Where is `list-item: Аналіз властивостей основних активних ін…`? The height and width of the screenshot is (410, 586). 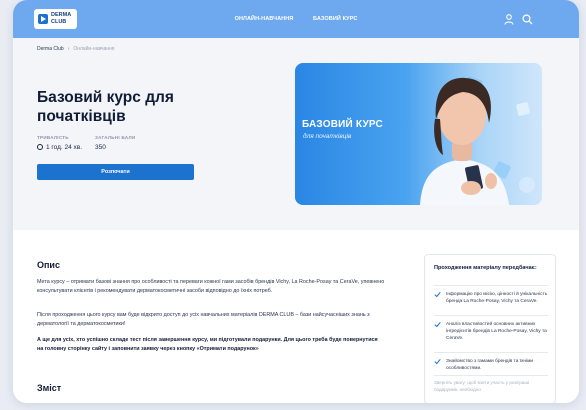 list-item: Аналіз властивостей основних активних ін… is located at coordinates (493, 331).